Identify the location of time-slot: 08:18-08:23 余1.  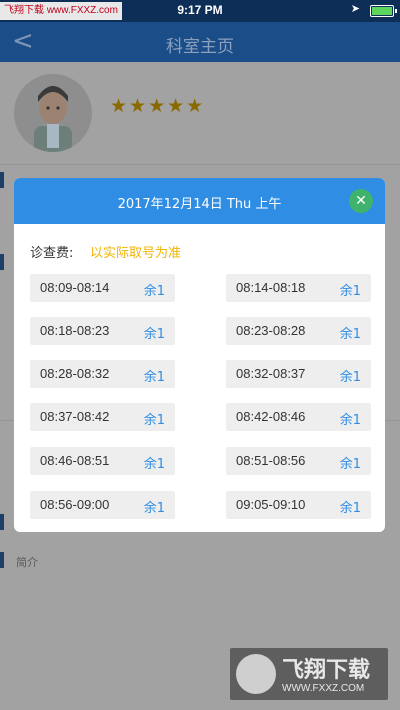
(102, 331).